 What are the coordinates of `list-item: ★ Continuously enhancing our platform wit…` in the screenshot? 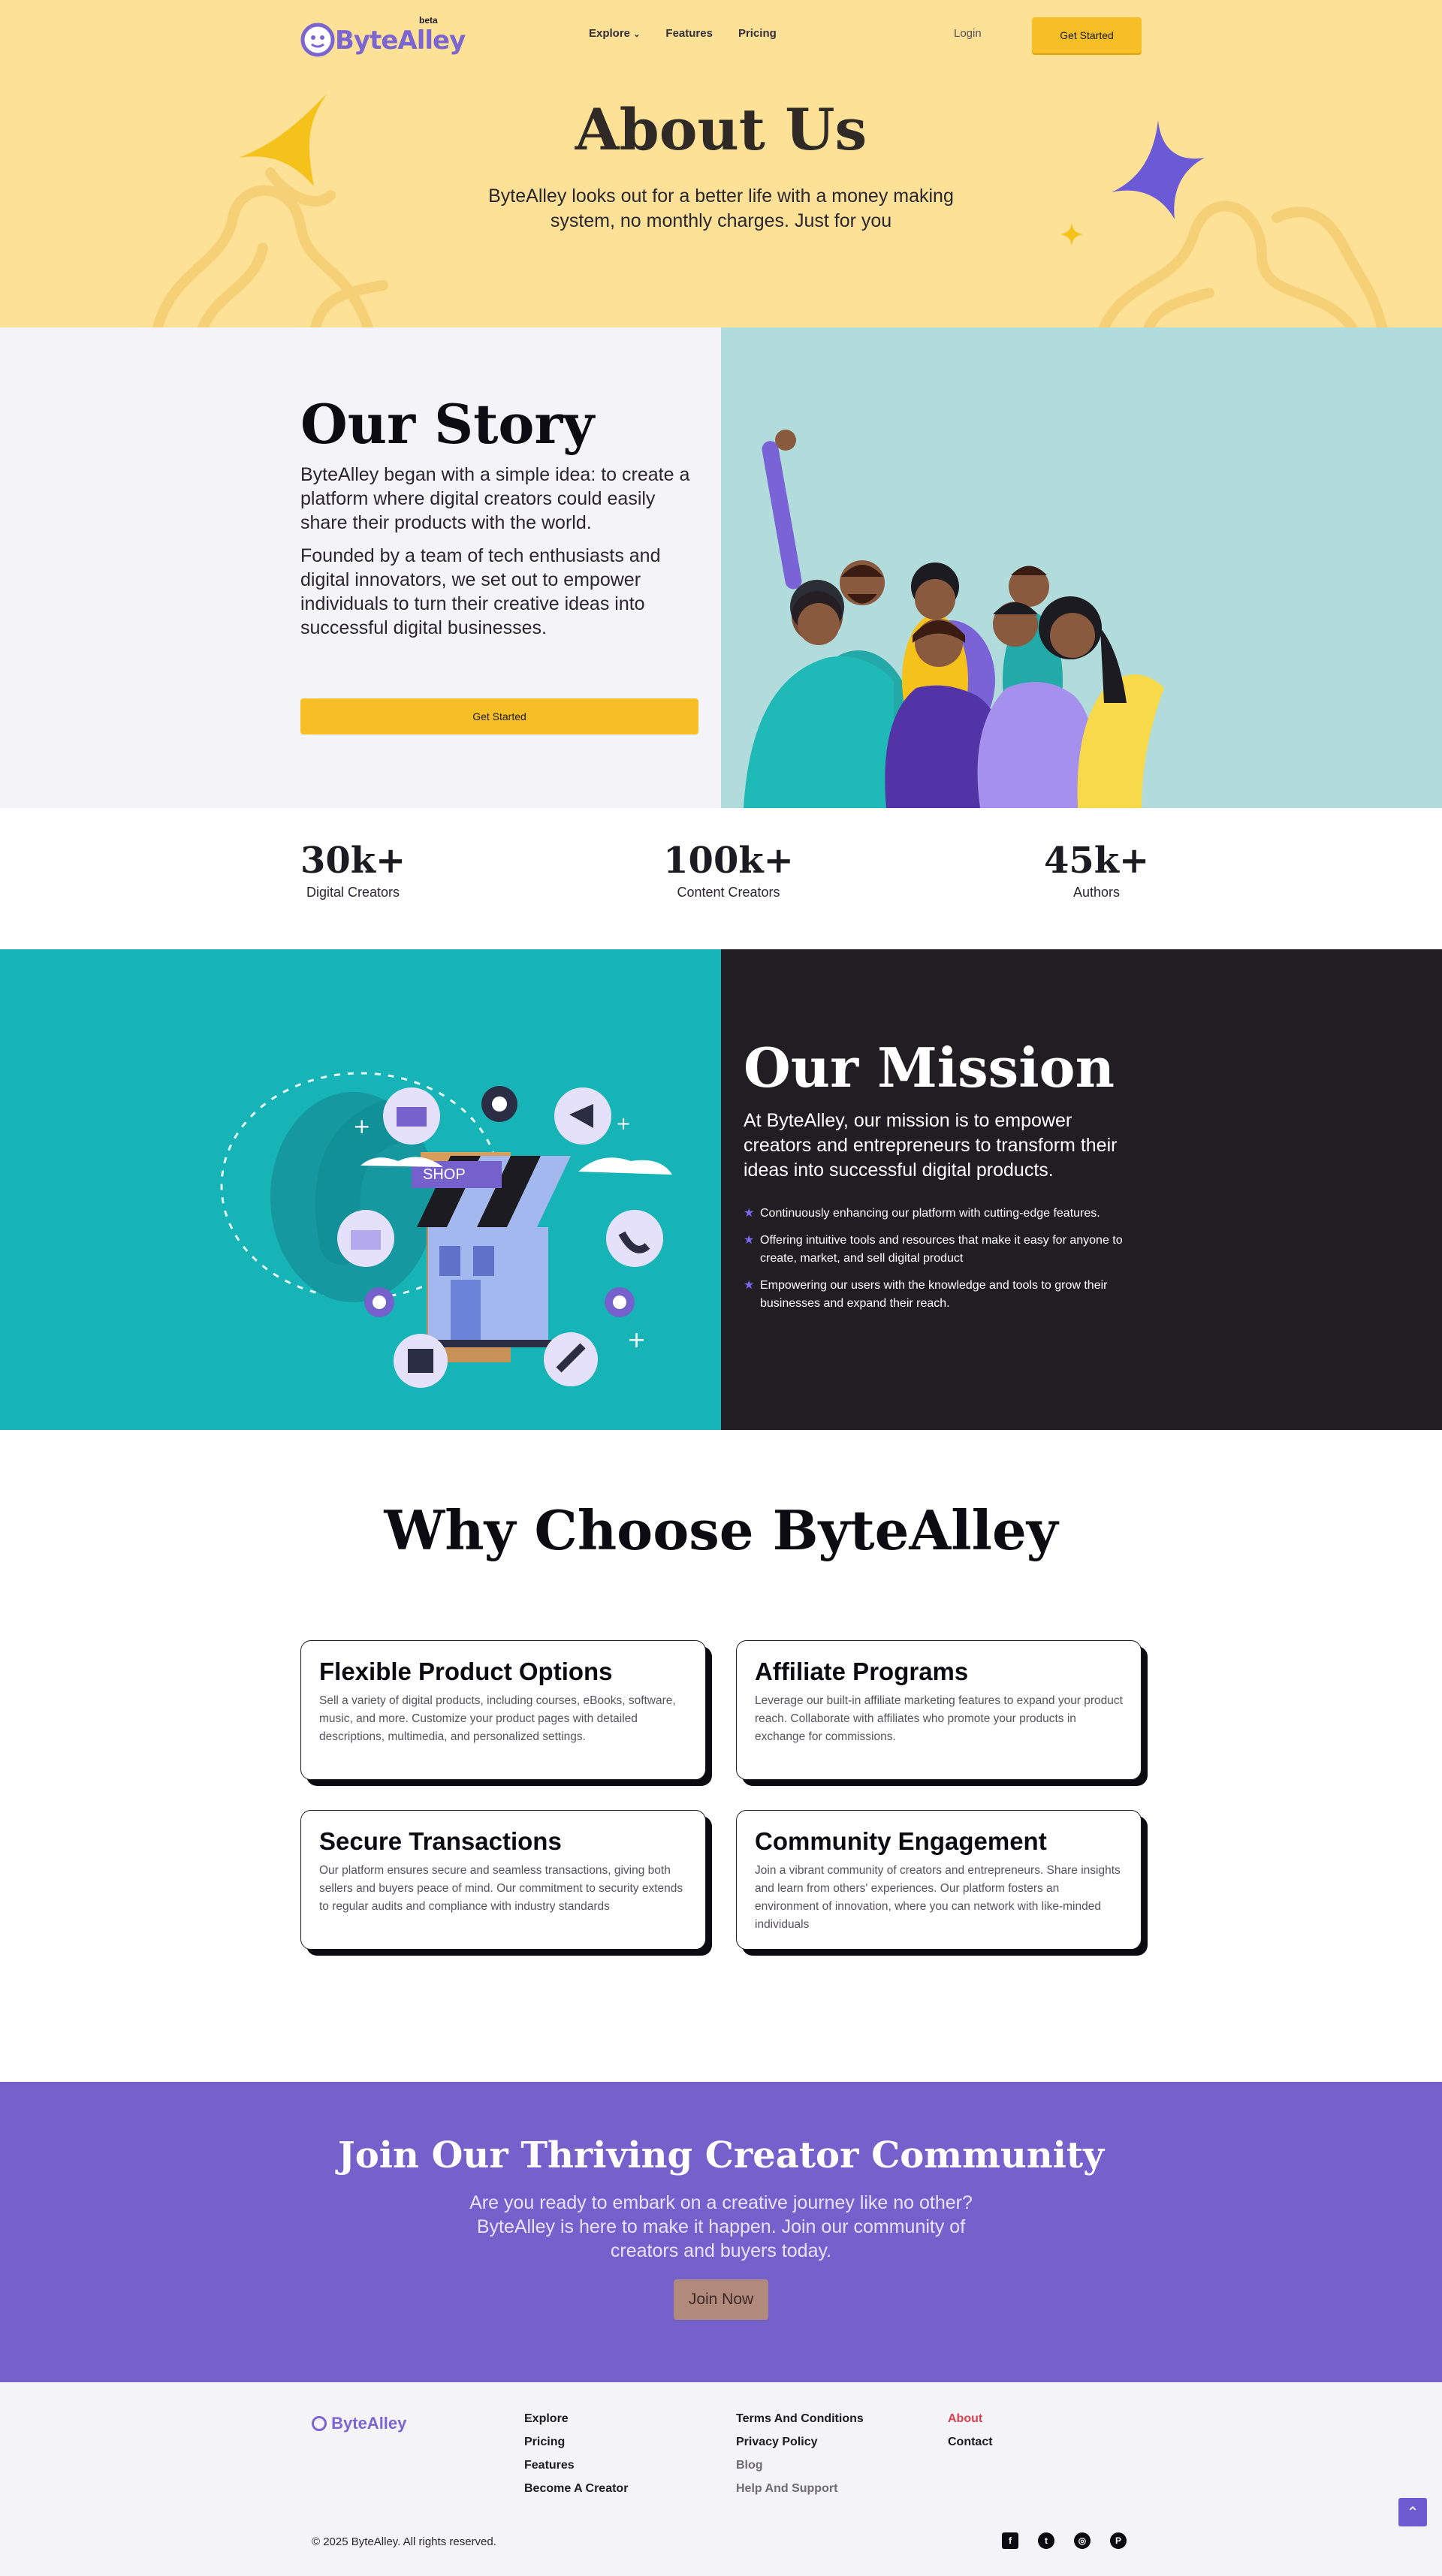 It's located at (943, 1214).